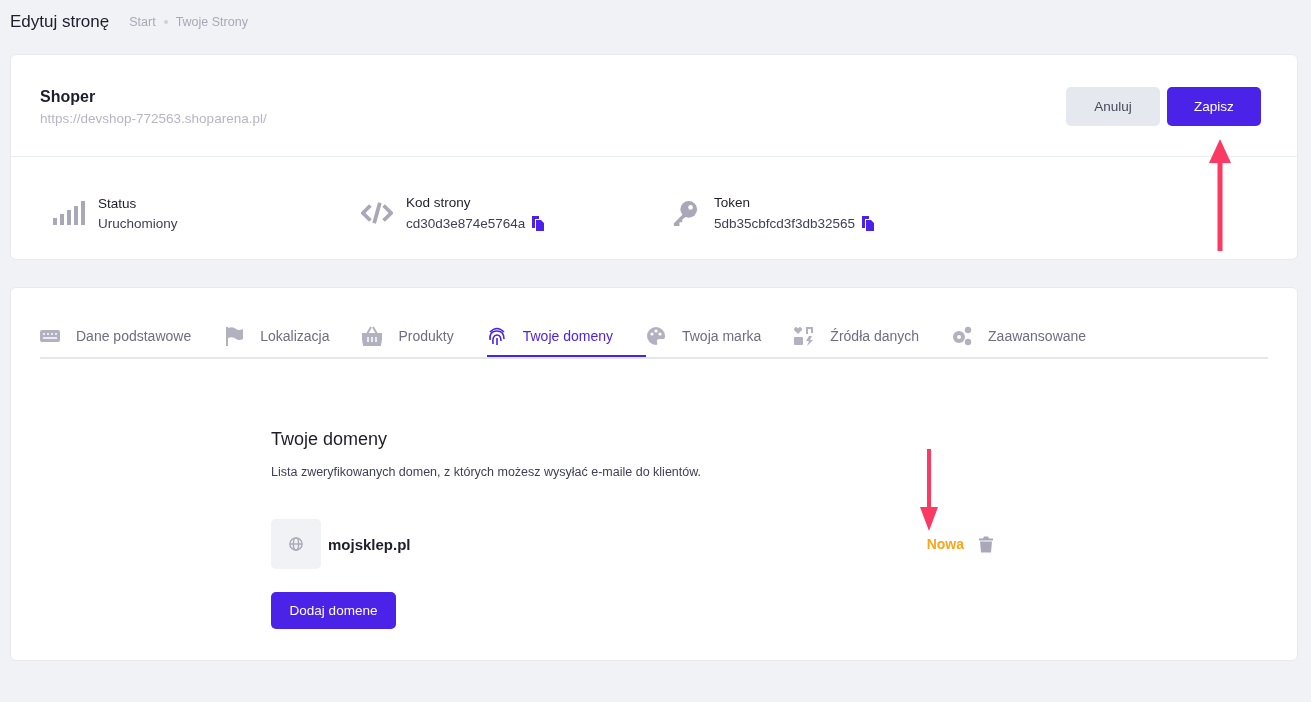 The width and height of the screenshot is (1311, 702). I want to click on fingerprint-icon, so click(496, 335).